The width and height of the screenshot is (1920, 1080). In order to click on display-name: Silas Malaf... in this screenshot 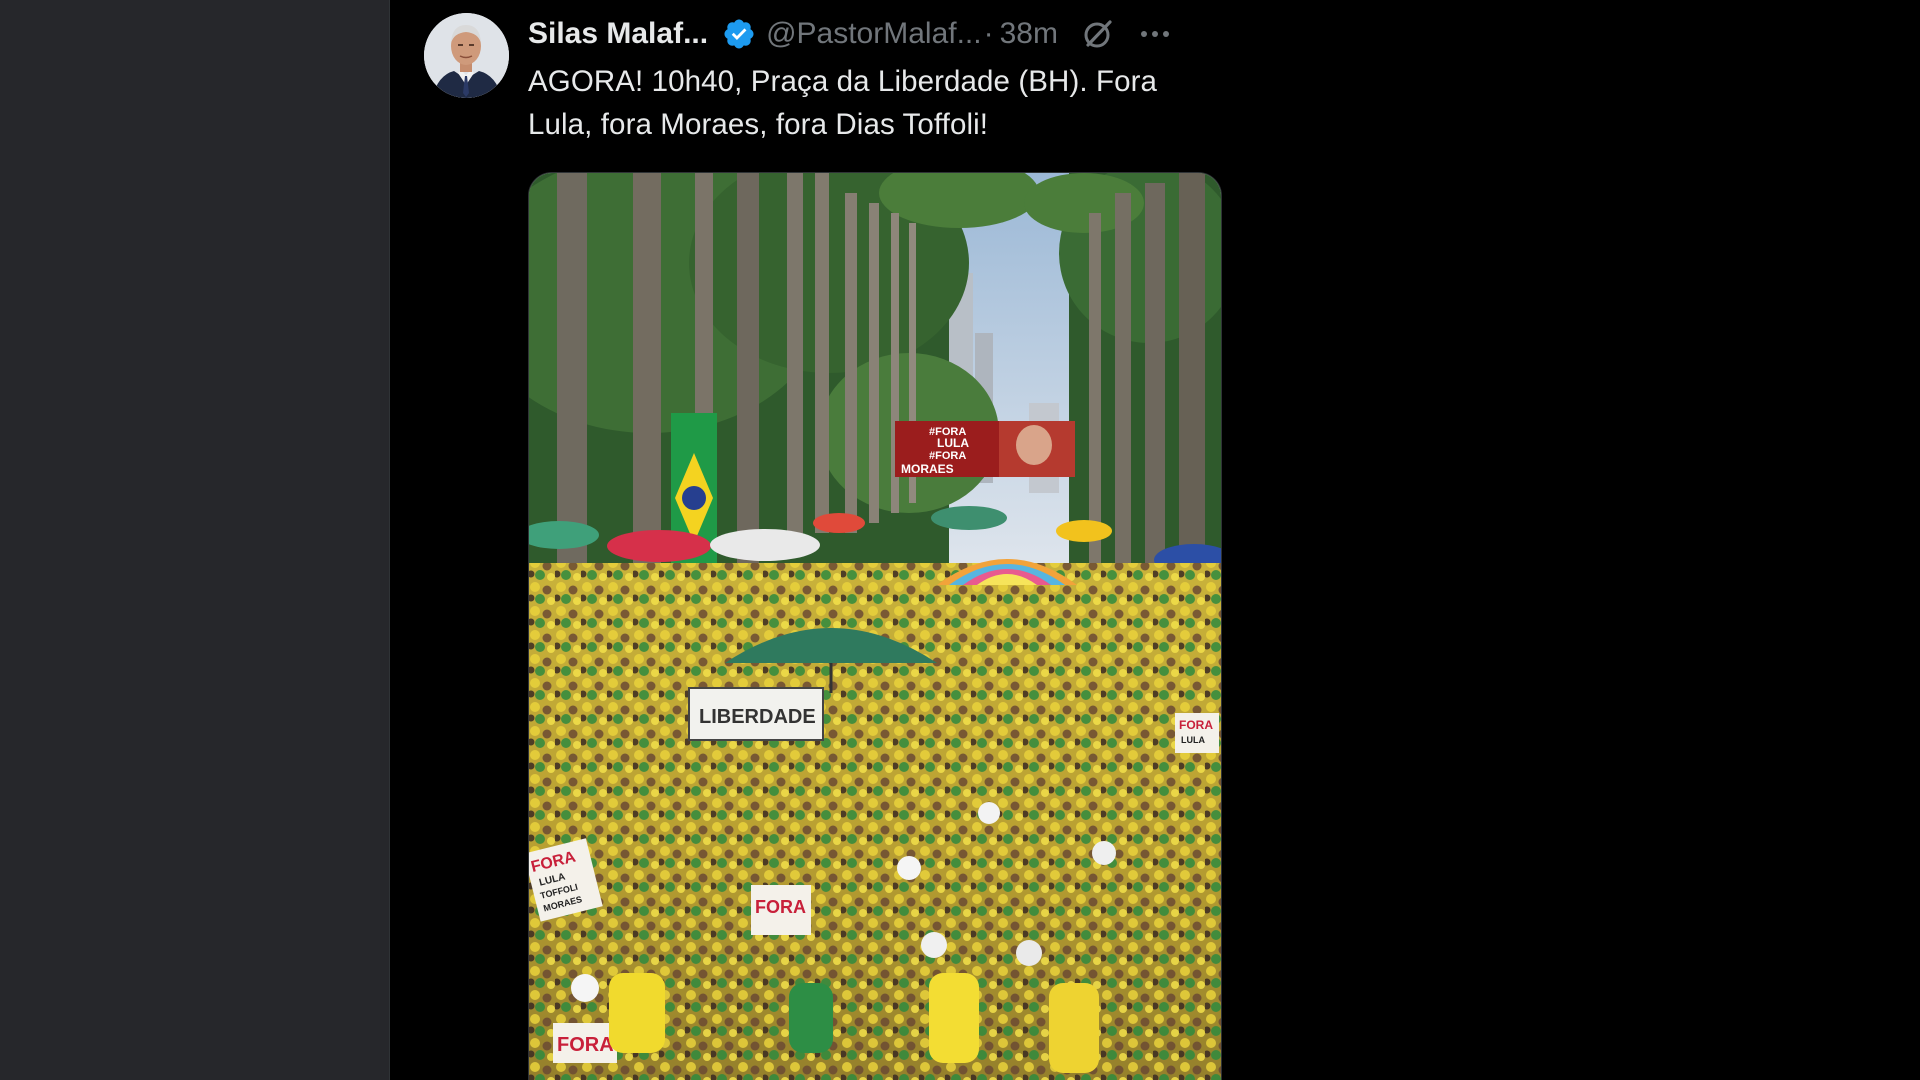, I will do `click(618, 34)`.